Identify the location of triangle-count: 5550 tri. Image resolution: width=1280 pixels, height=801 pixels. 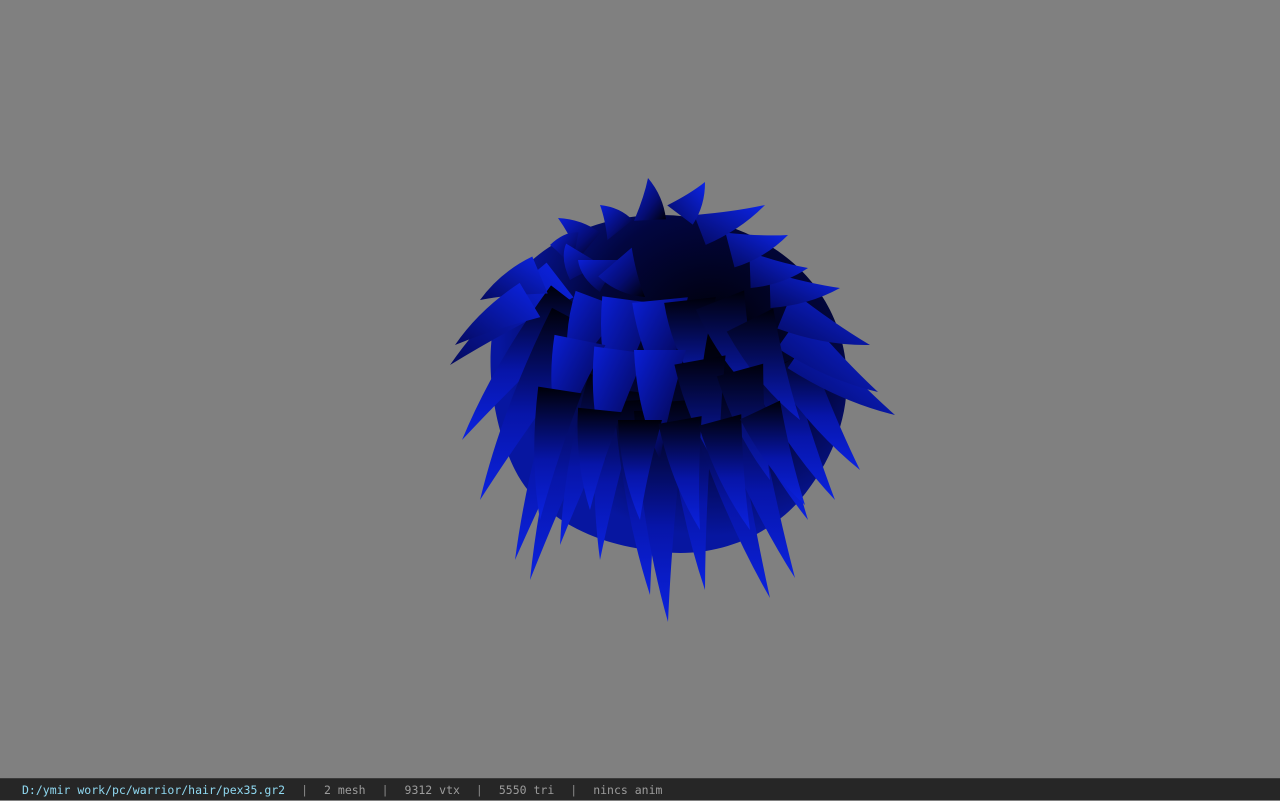
(526, 789).